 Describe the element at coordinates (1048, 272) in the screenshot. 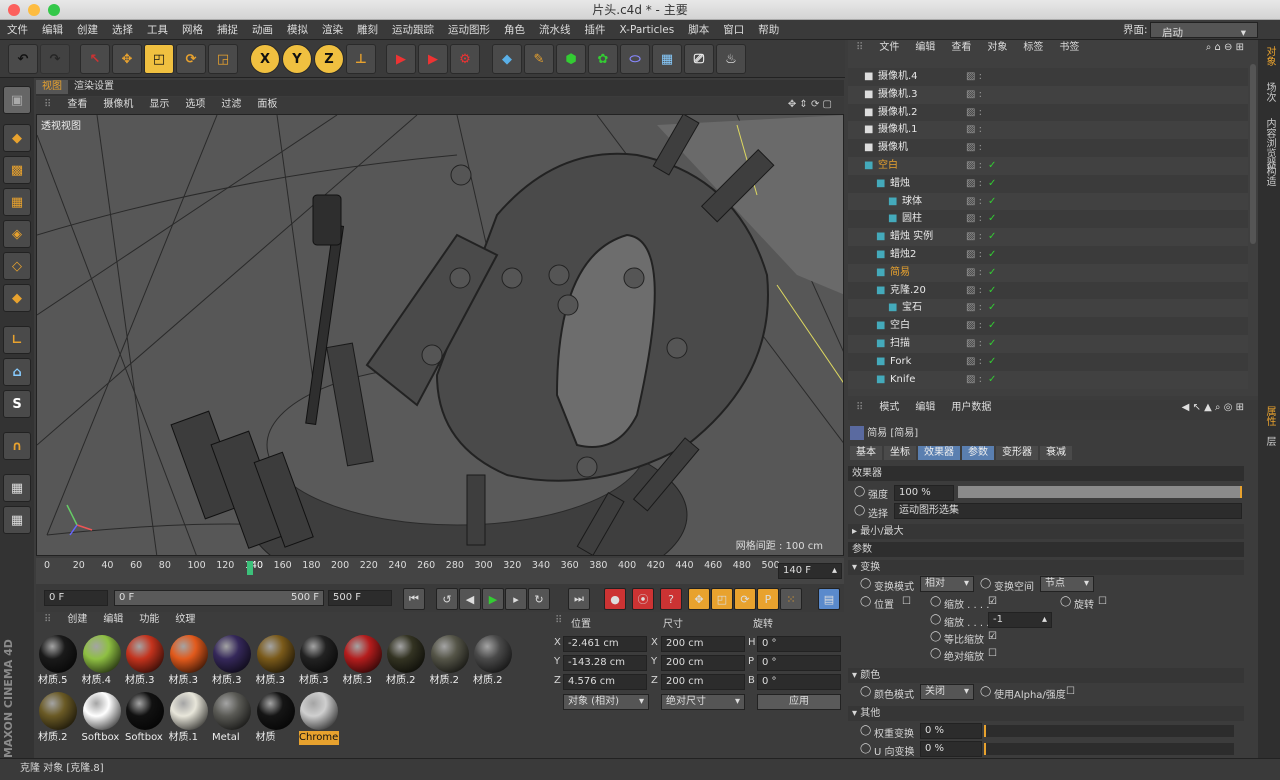

I see `object-row: ■ 简易 ▨ : ✓` at that location.